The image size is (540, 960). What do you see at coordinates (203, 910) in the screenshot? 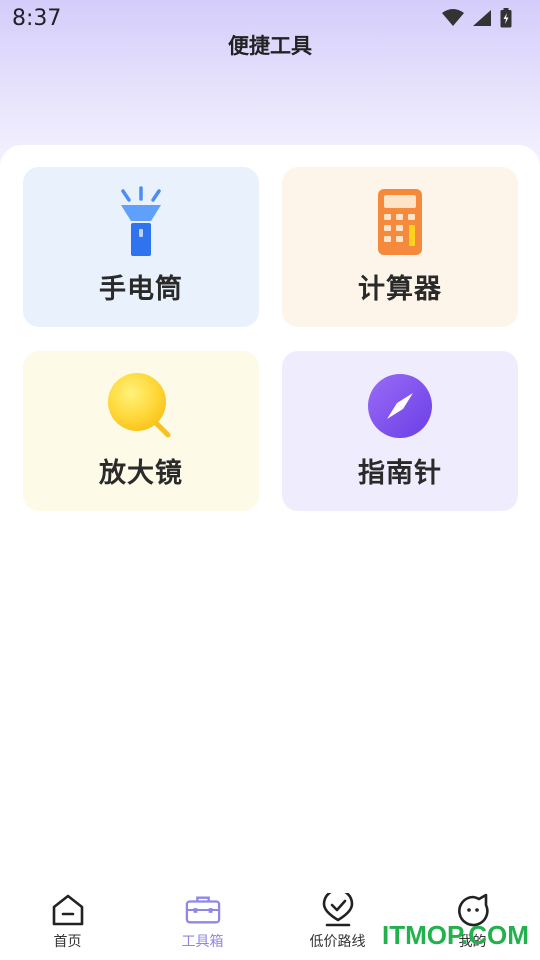
I see `toolbox-icon` at bounding box center [203, 910].